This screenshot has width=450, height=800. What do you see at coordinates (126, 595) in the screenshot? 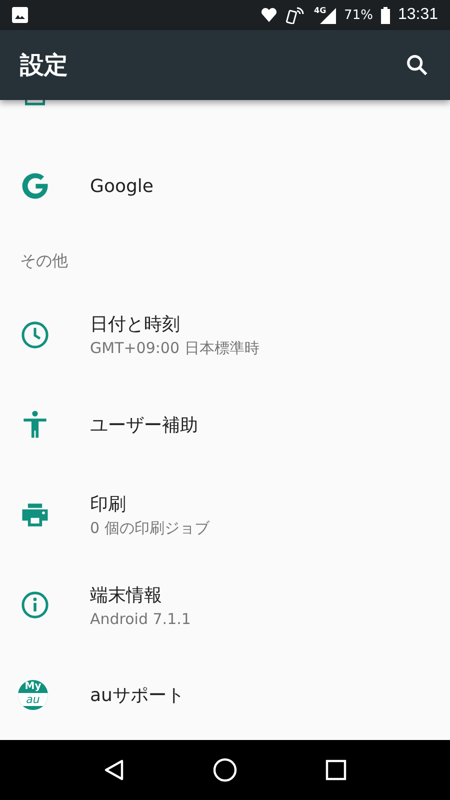
I see `item-title: 端末情報` at bounding box center [126, 595].